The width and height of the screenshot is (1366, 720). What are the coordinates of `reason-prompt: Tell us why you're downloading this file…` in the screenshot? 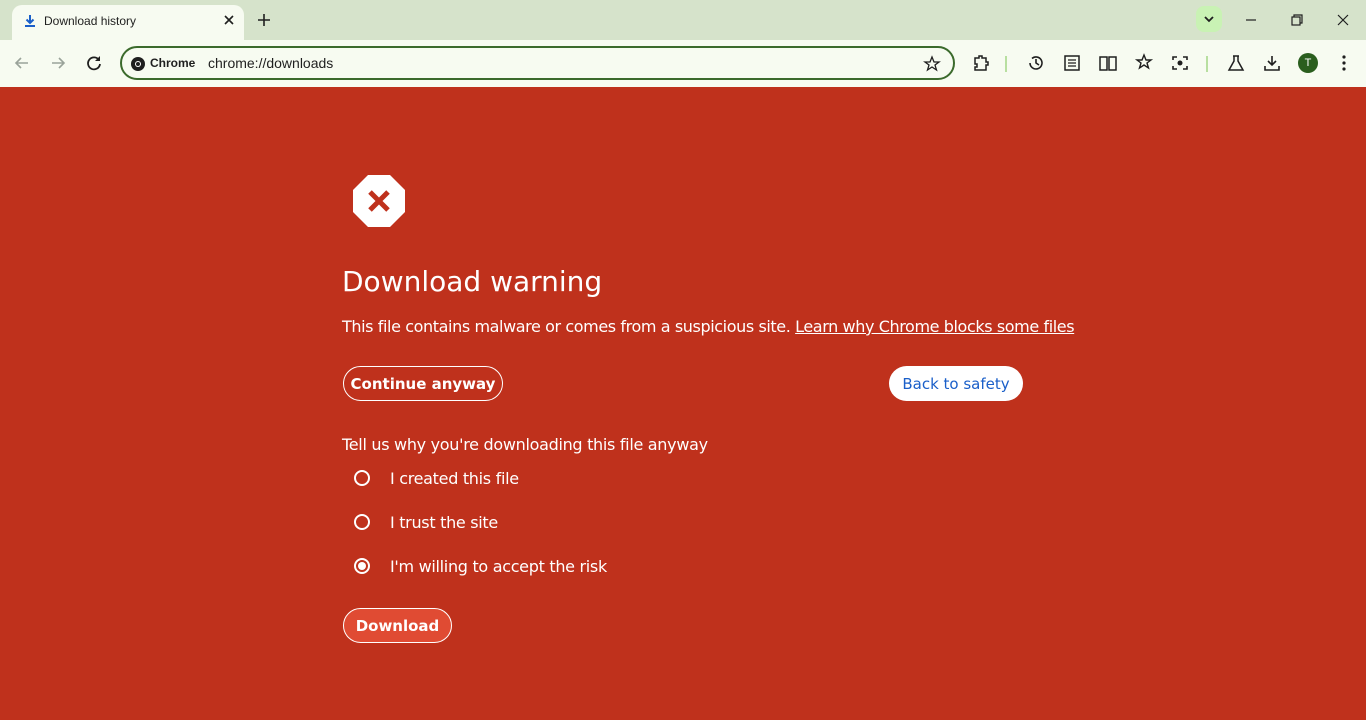 It's located at (525, 444).